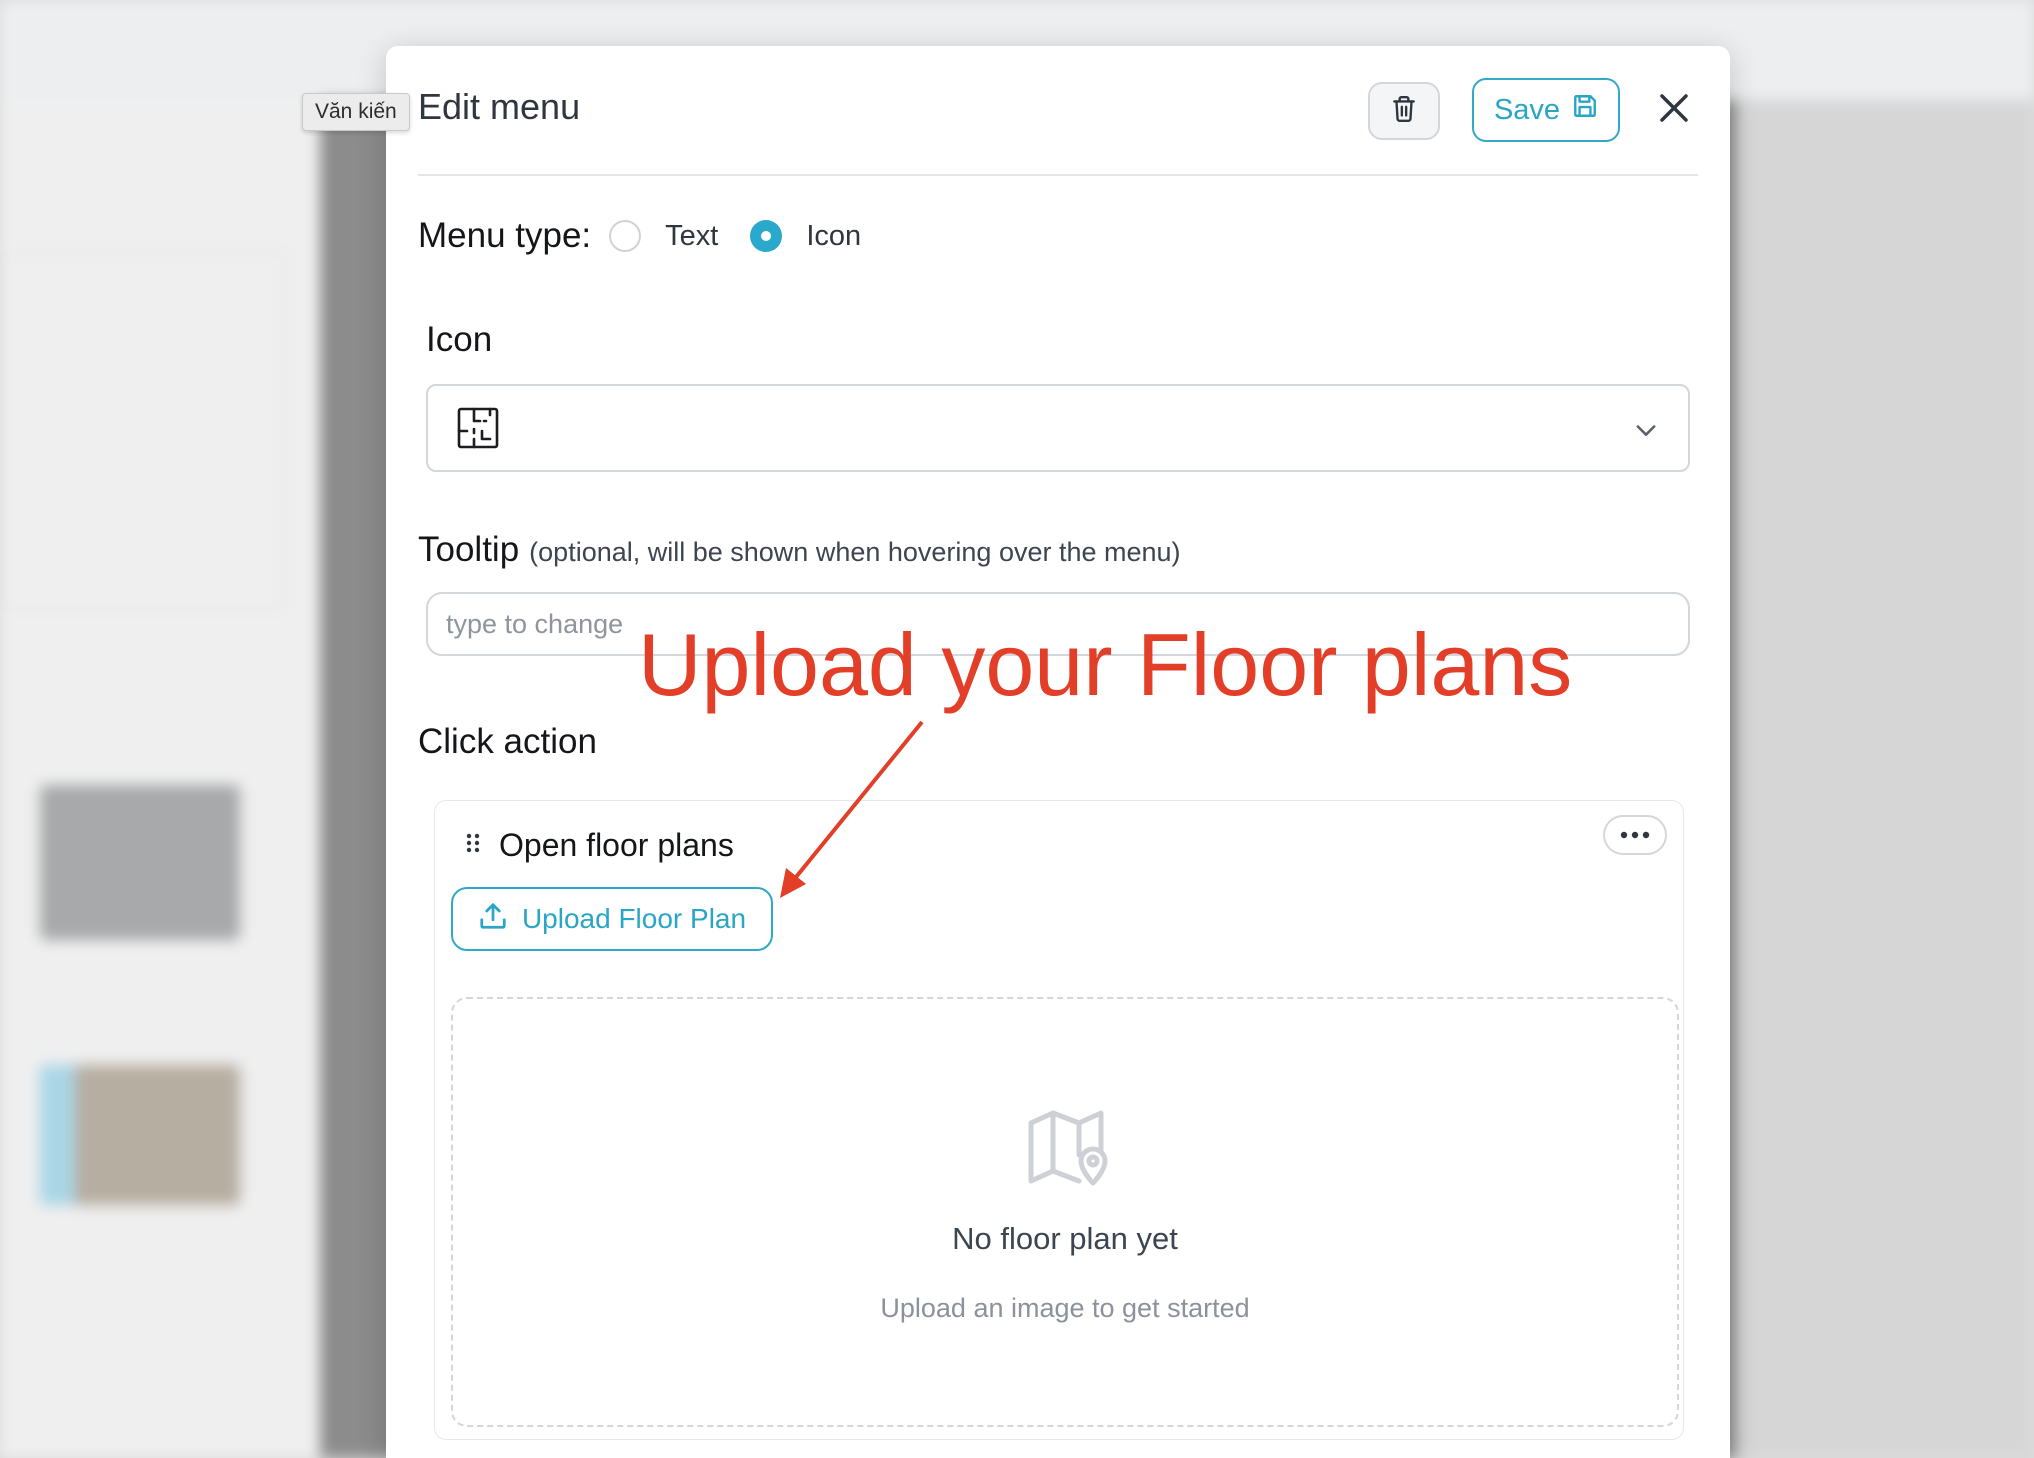 The height and width of the screenshot is (1458, 2034). What do you see at coordinates (142, 430) in the screenshot?
I see `background-card` at bounding box center [142, 430].